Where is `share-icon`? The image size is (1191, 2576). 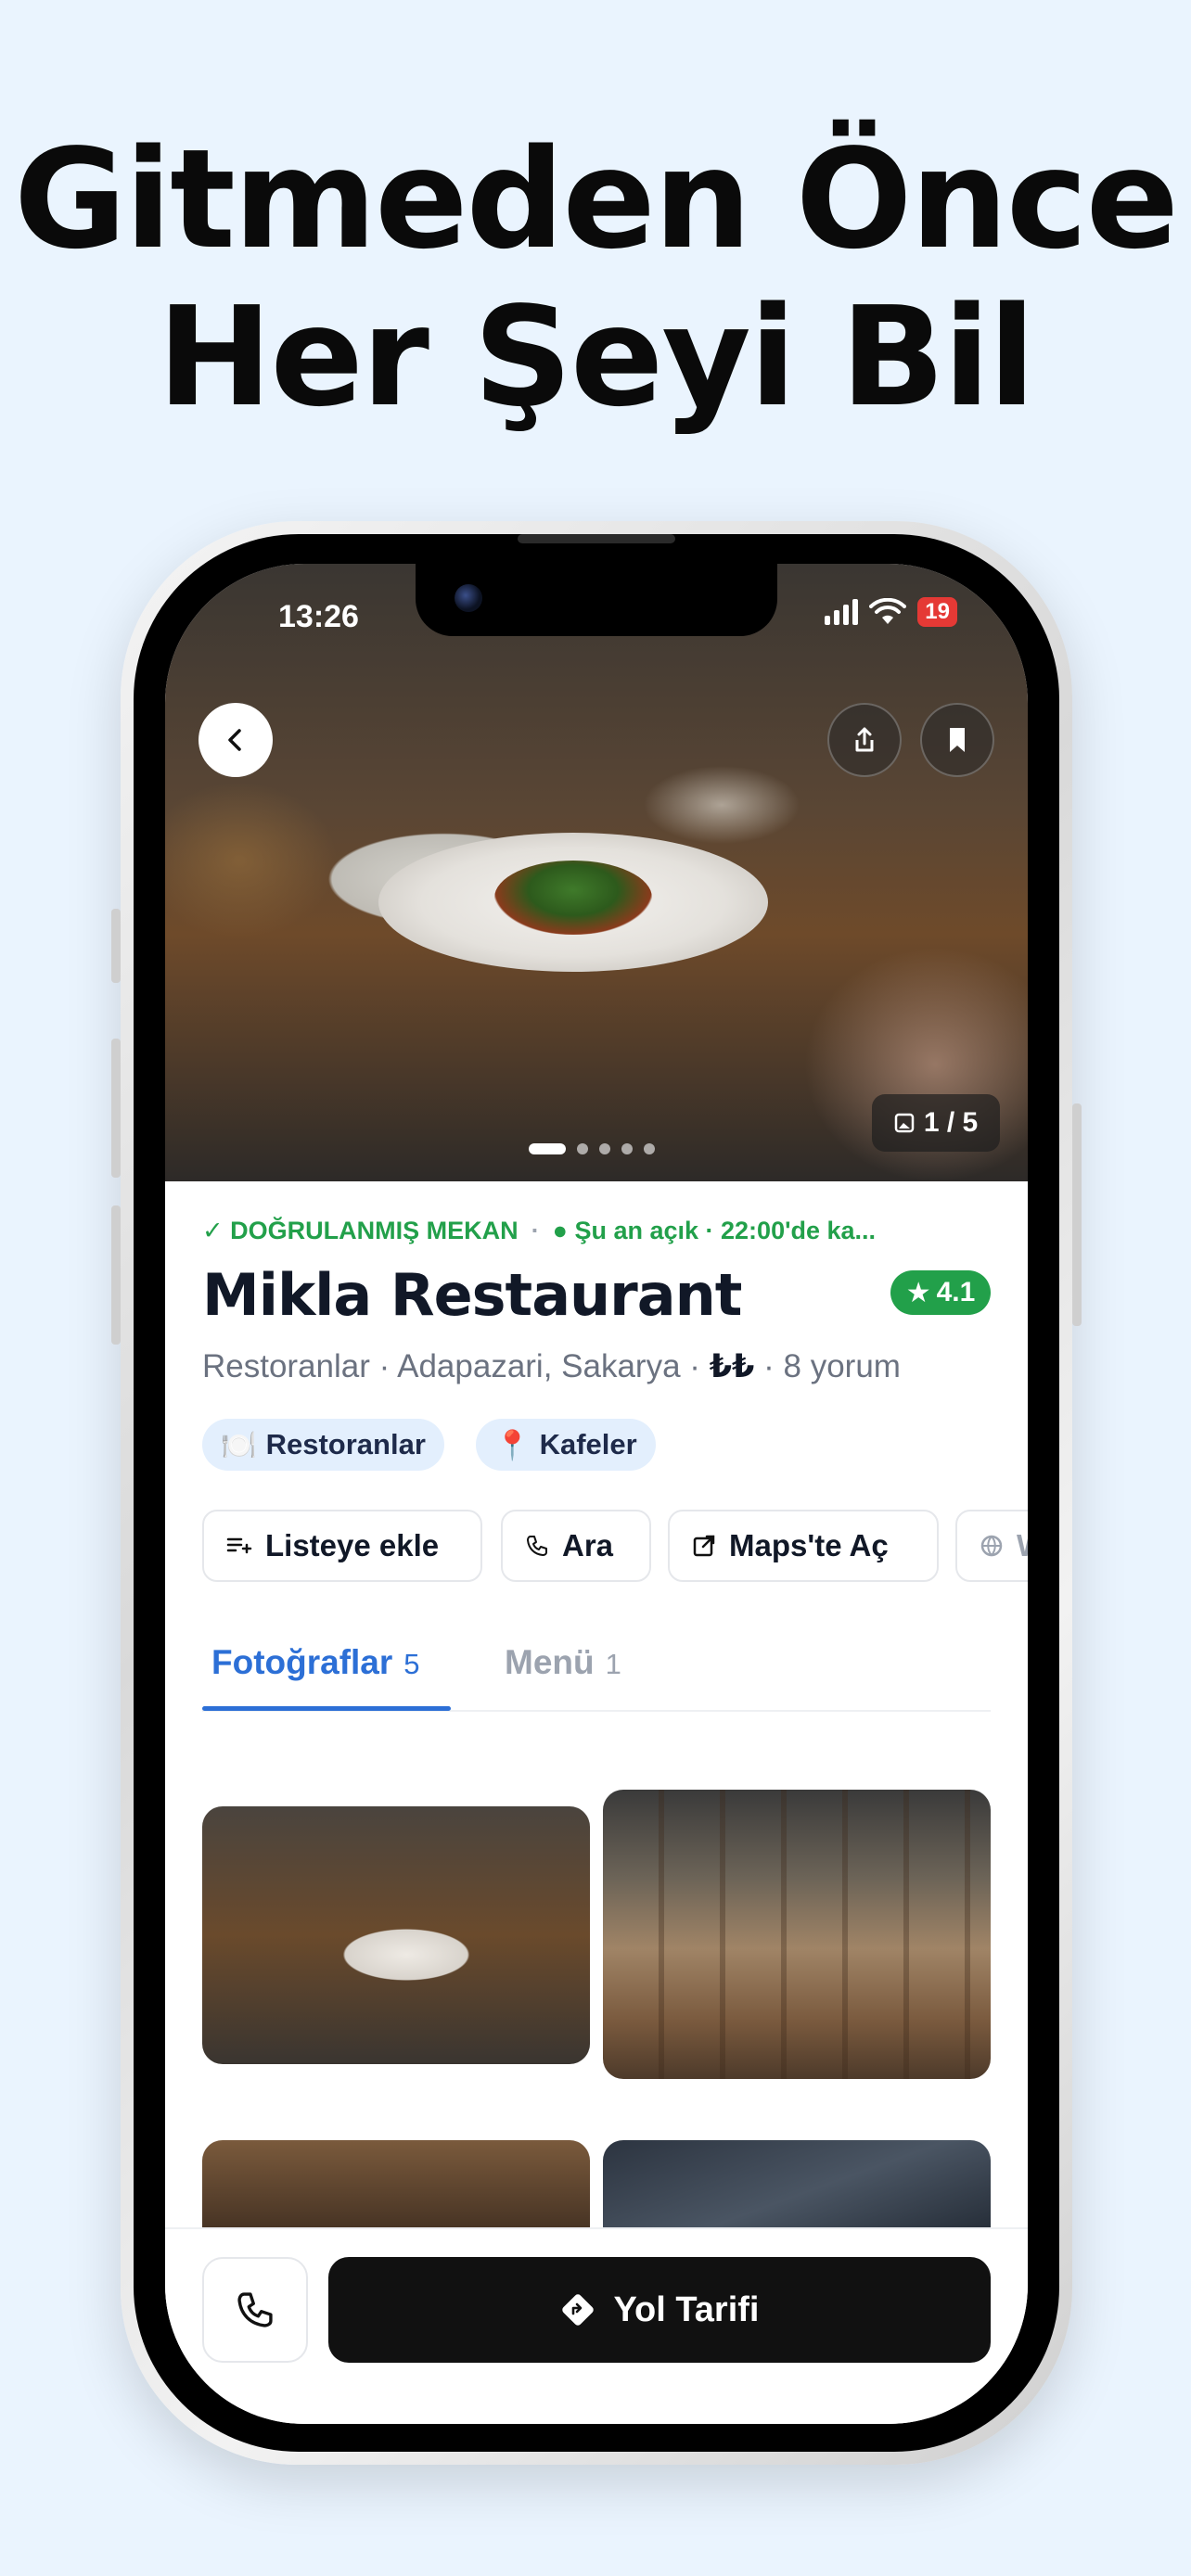
share-icon is located at coordinates (864, 739).